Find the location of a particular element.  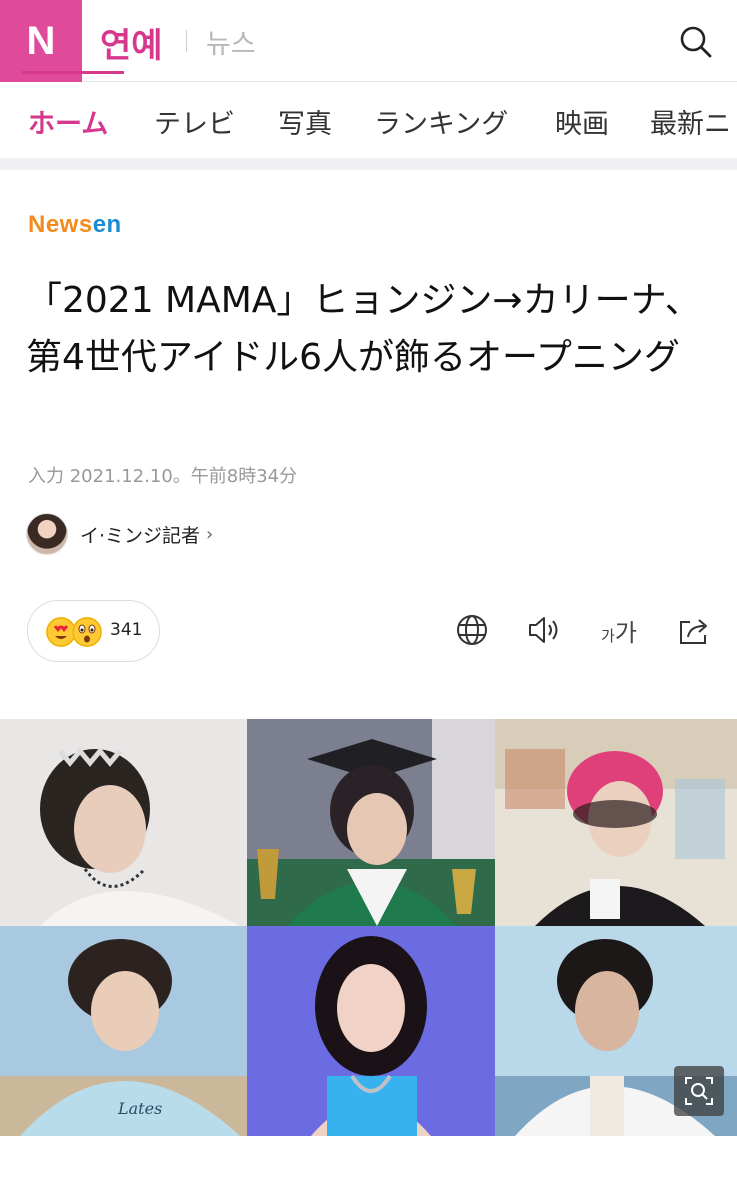

reactions-button: 341 is located at coordinates (93, 631).